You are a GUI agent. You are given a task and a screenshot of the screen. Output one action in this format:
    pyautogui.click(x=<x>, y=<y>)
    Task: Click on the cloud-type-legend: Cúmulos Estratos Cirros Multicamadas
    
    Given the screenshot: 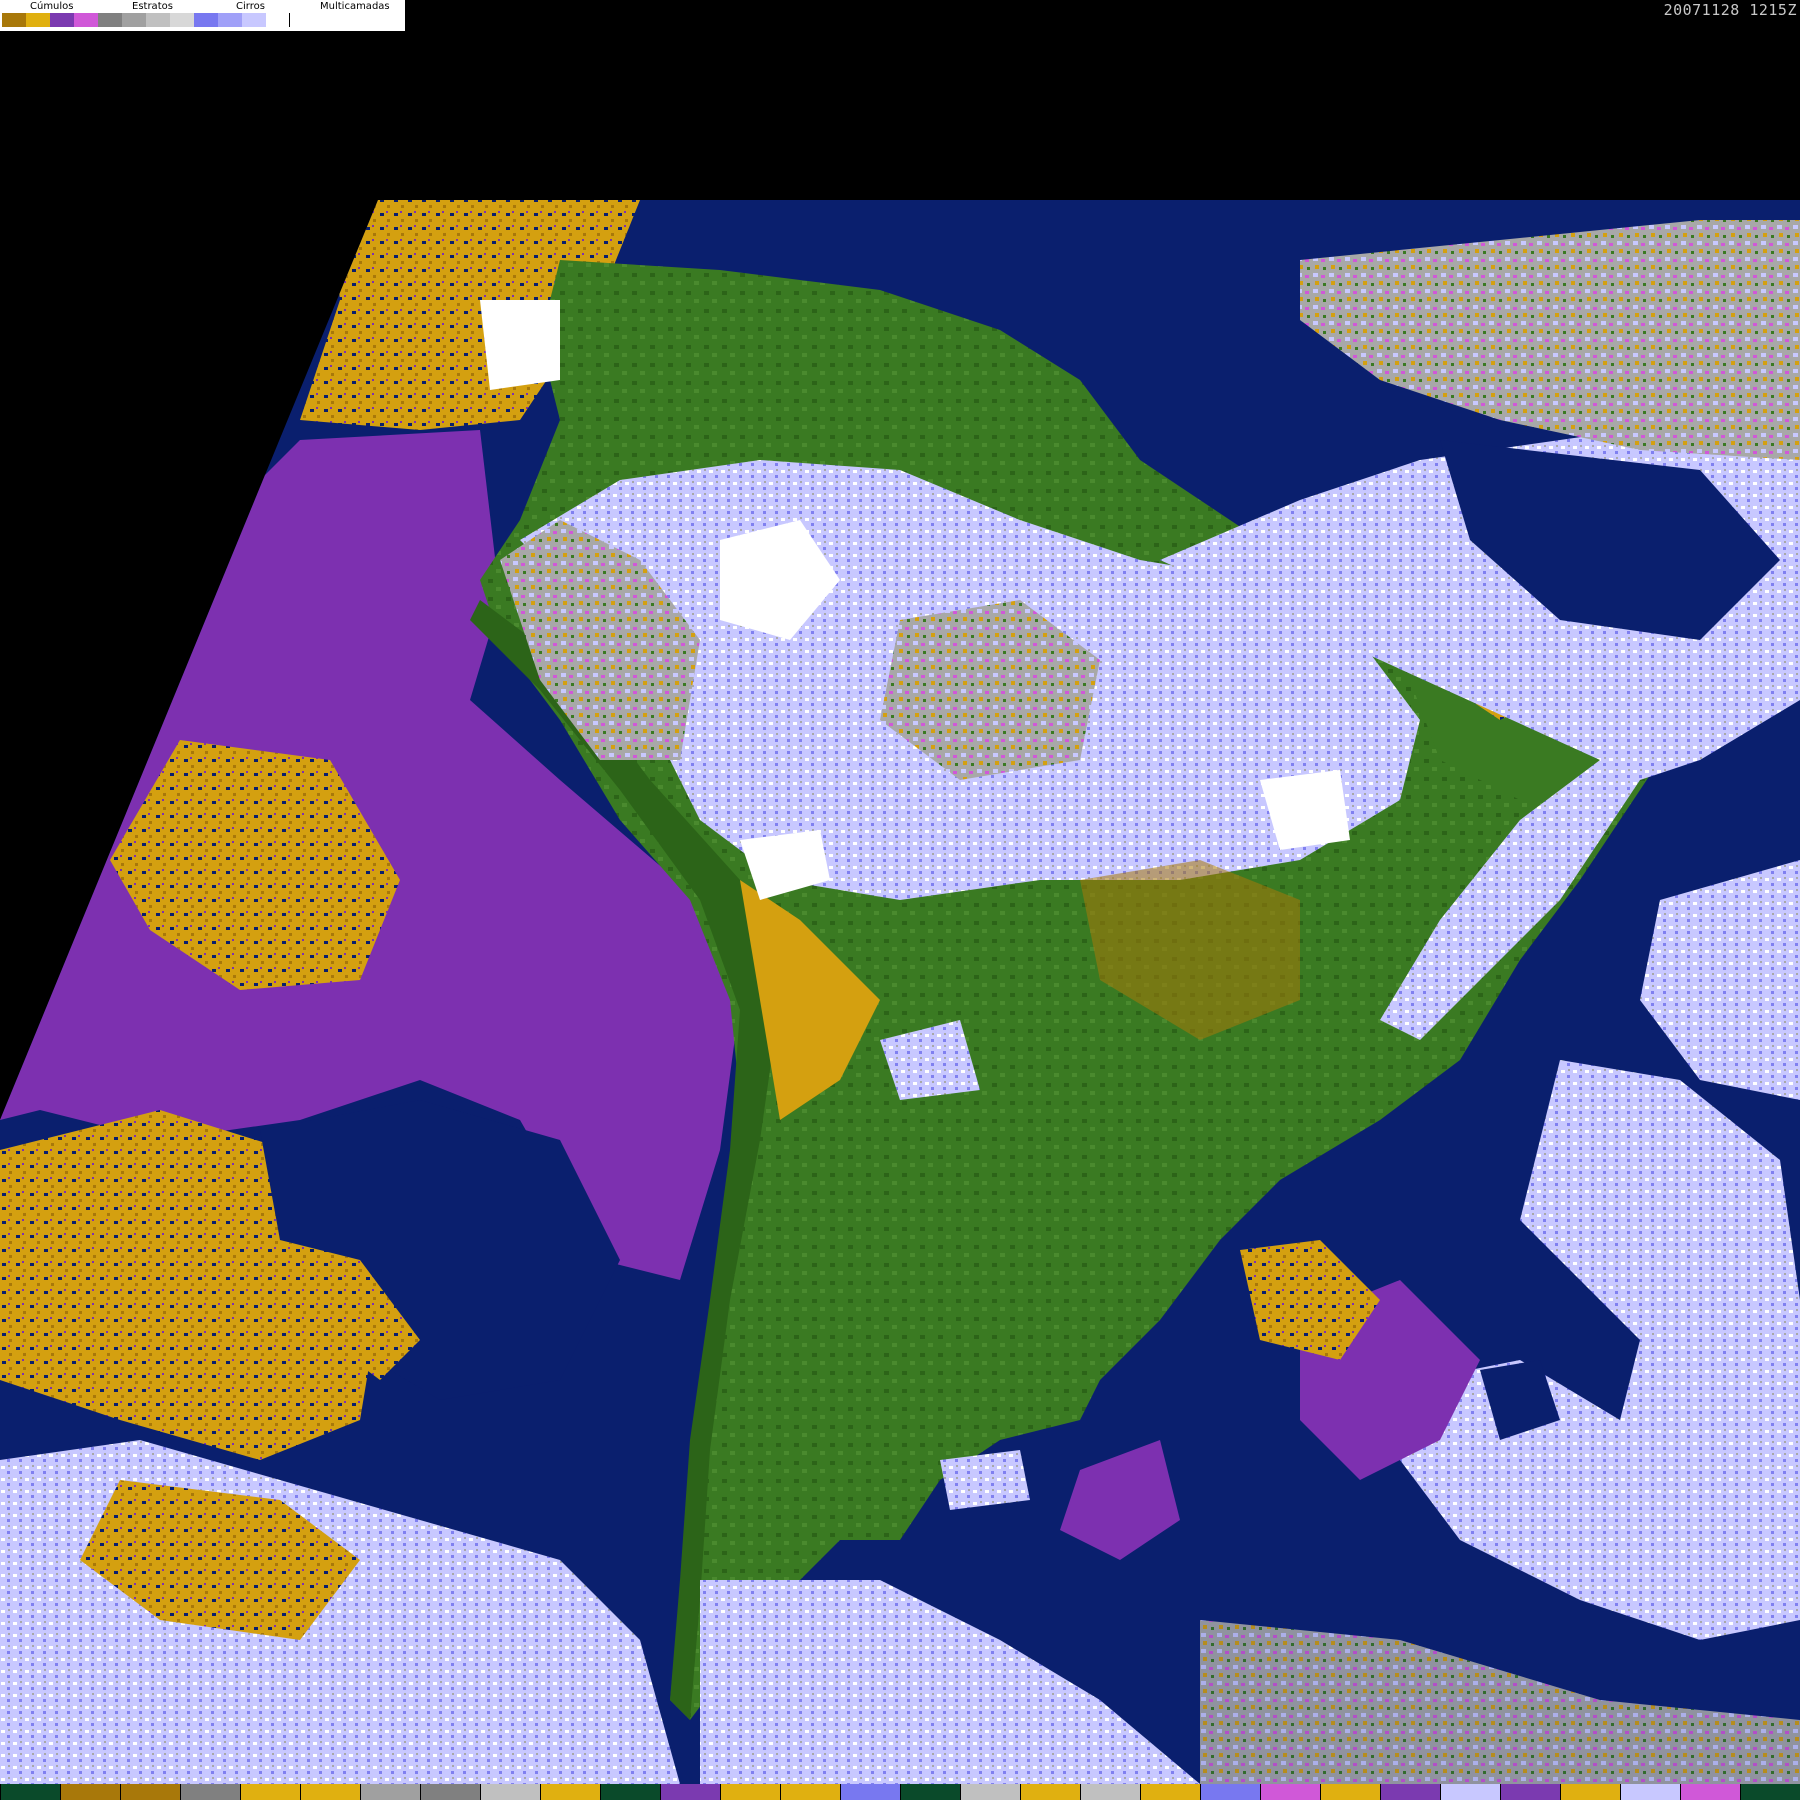 What is the action you would take?
    pyautogui.click(x=202, y=15)
    